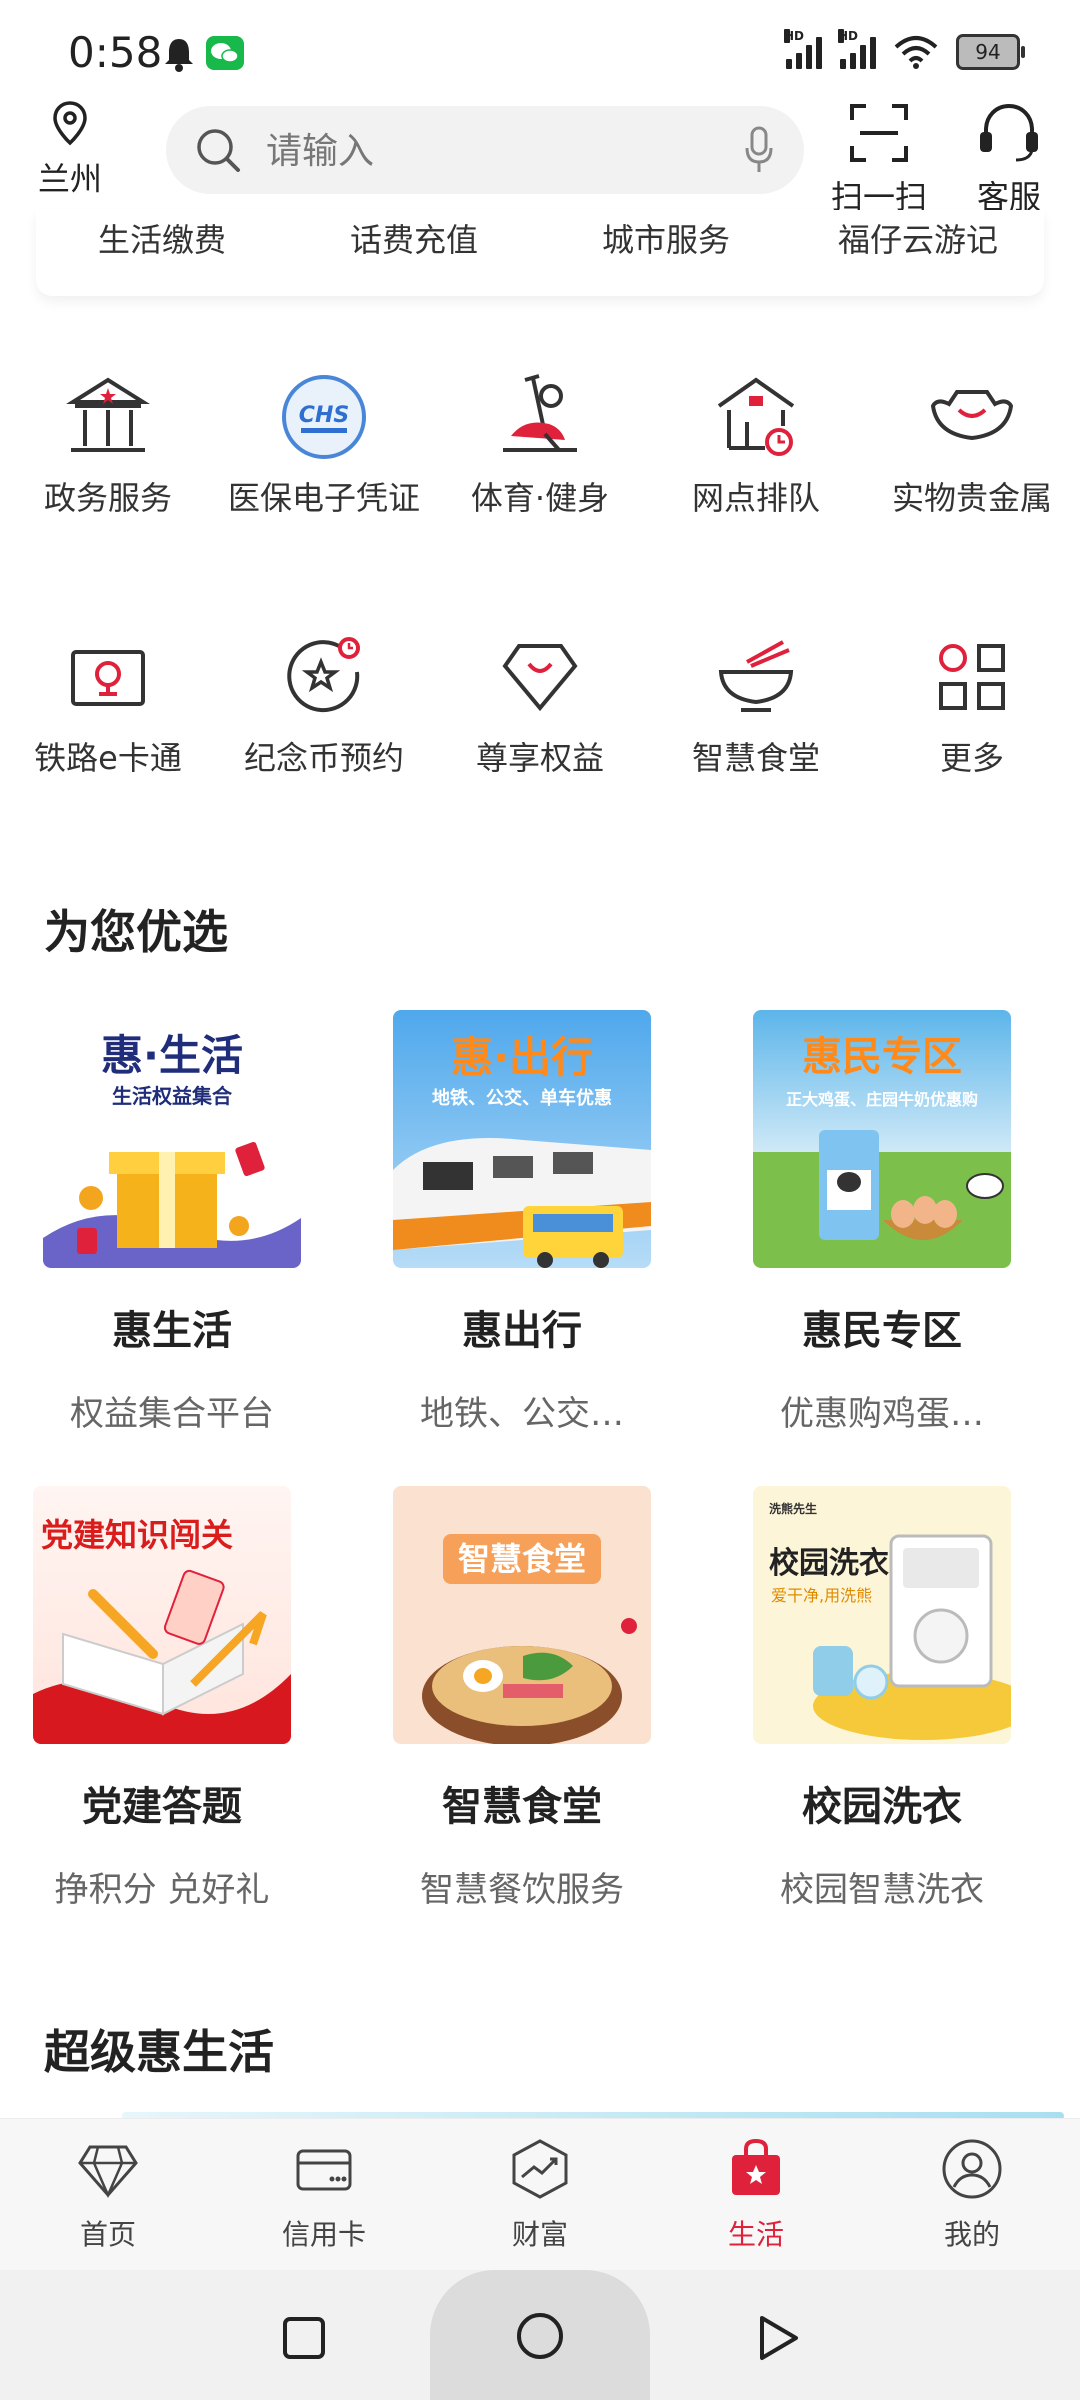 The width and height of the screenshot is (1080, 2400). What do you see at coordinates (107, 498) in the screenshot?
I see `grid-label-government-service: 政务服务` at bounding box center [107, 498].